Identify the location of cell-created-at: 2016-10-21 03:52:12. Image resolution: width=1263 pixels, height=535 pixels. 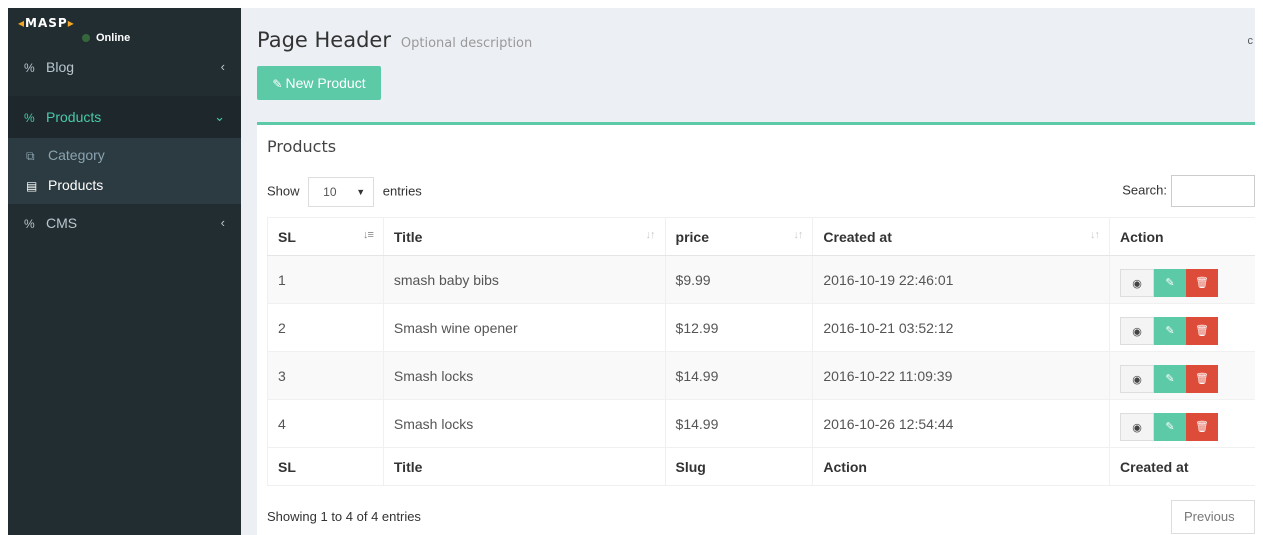
(961, 327).